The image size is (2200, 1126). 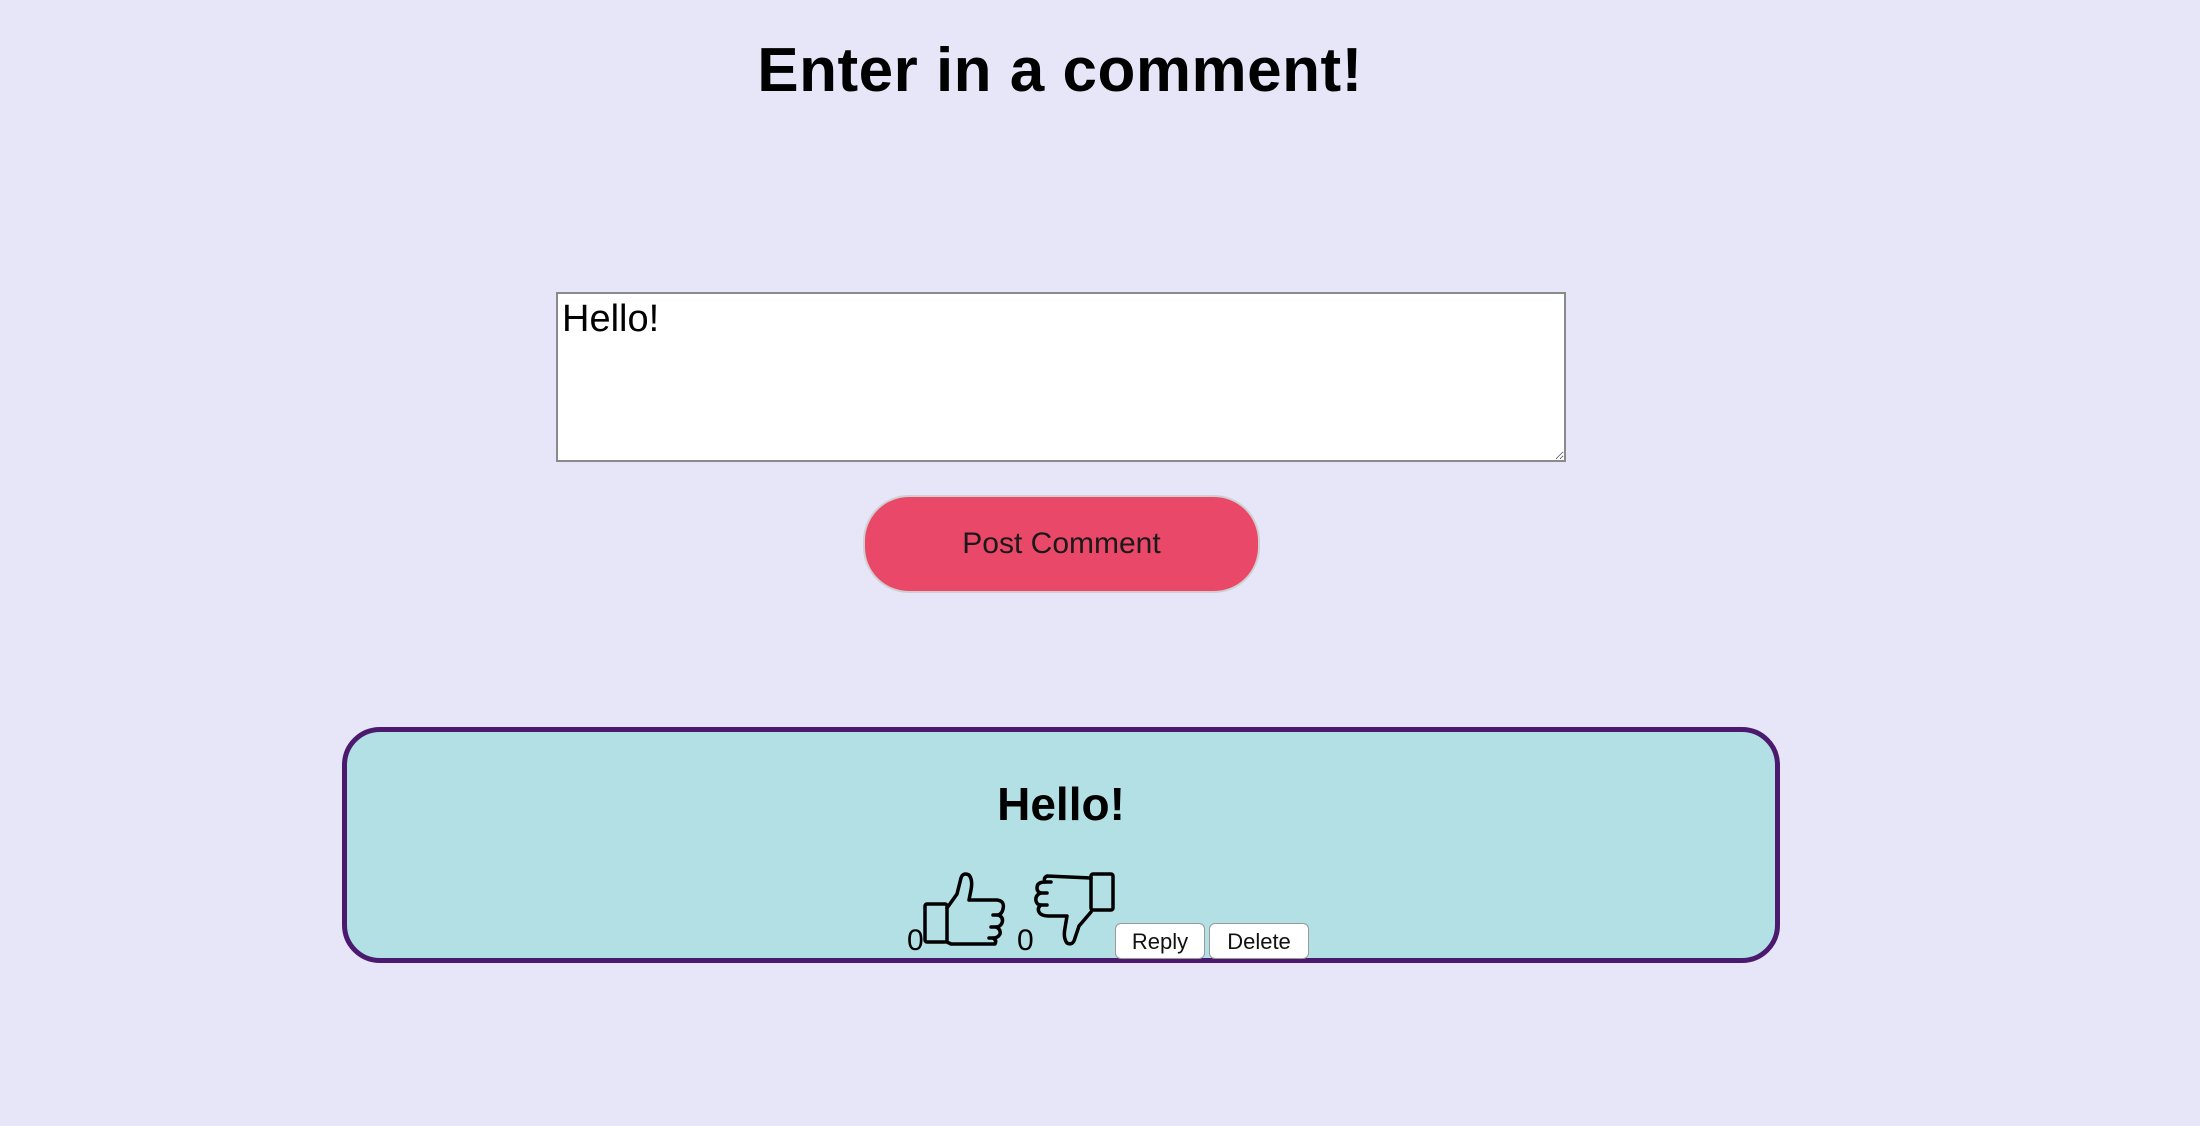 What do you see at coordinates (1061, 544) in the screenshot?
I see `post-comment-button: Post Comment` at bounding box center [1061, 544].